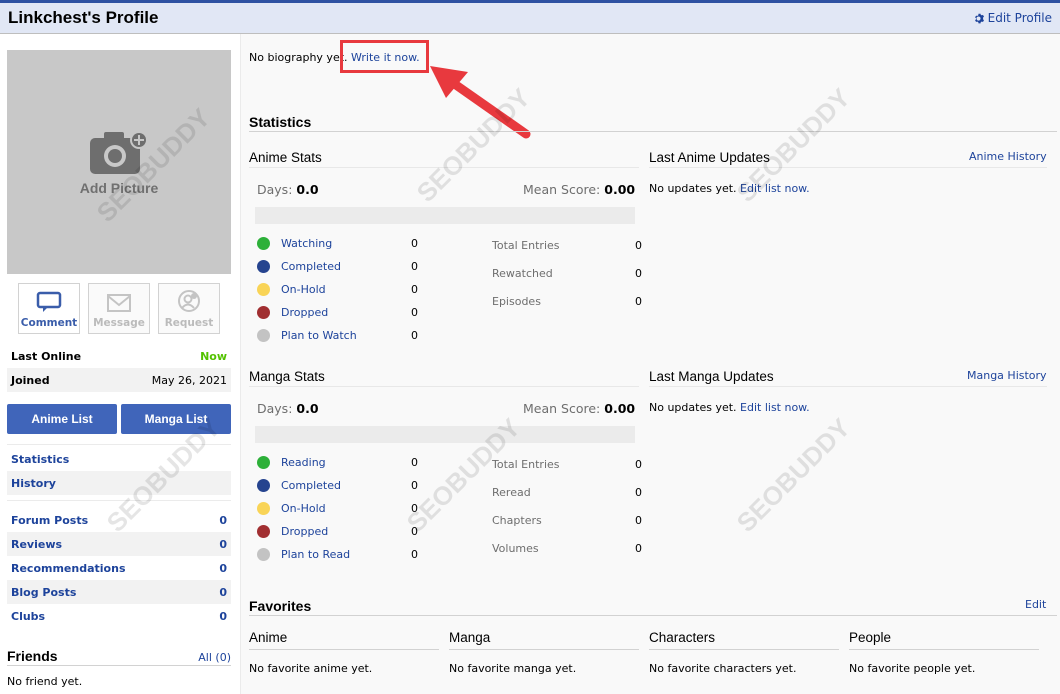 The height and width of the screenshot is (694, 1060). What do you see at coordinates (1035, 604) in the screenshot?
I see `edit-favorites-link: Edit` at bounding box center [1035, 604].